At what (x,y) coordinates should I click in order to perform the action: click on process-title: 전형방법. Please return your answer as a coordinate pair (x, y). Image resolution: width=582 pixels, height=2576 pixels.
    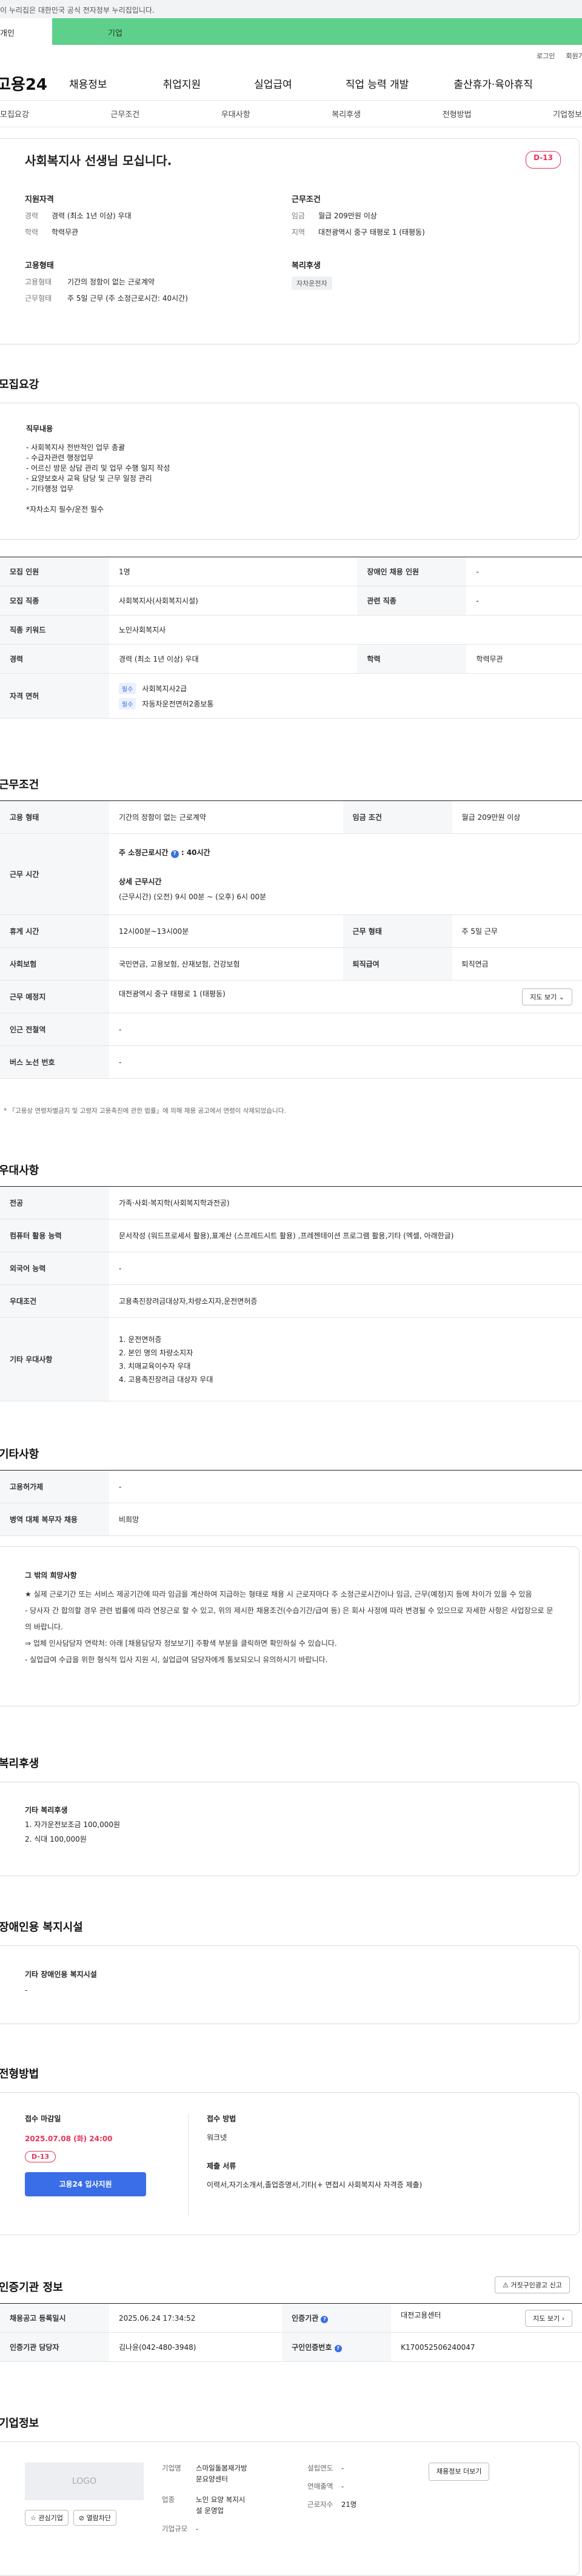
    Looking at the image, I should click on (19, 2074).